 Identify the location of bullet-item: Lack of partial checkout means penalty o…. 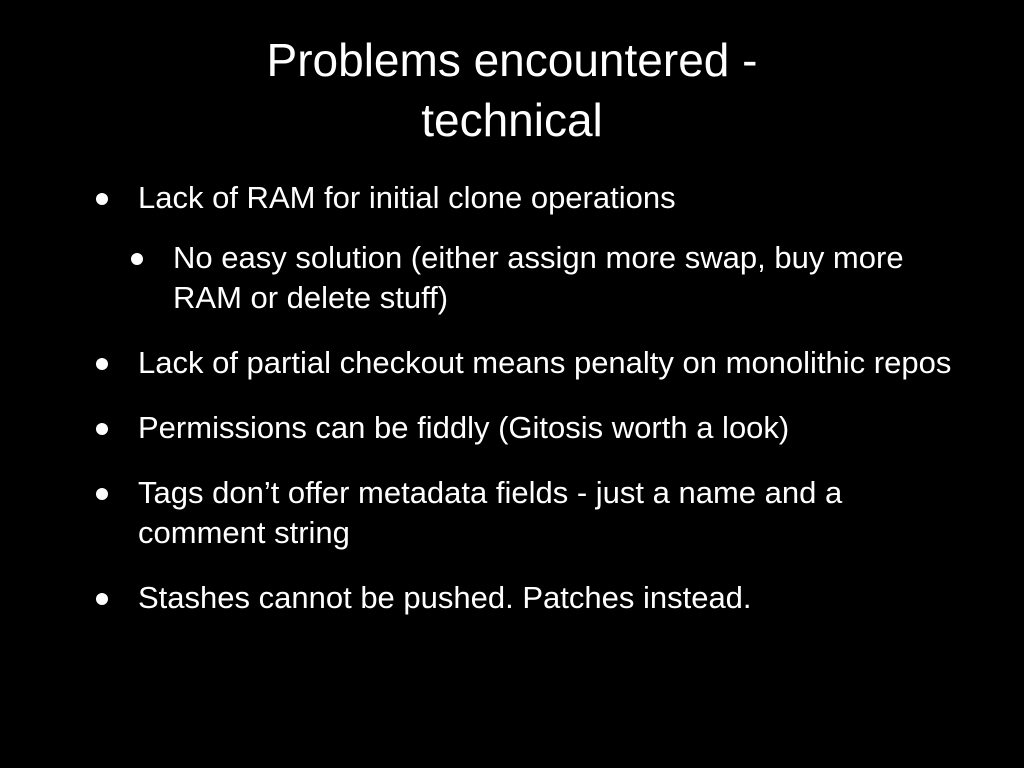
(512, 363).